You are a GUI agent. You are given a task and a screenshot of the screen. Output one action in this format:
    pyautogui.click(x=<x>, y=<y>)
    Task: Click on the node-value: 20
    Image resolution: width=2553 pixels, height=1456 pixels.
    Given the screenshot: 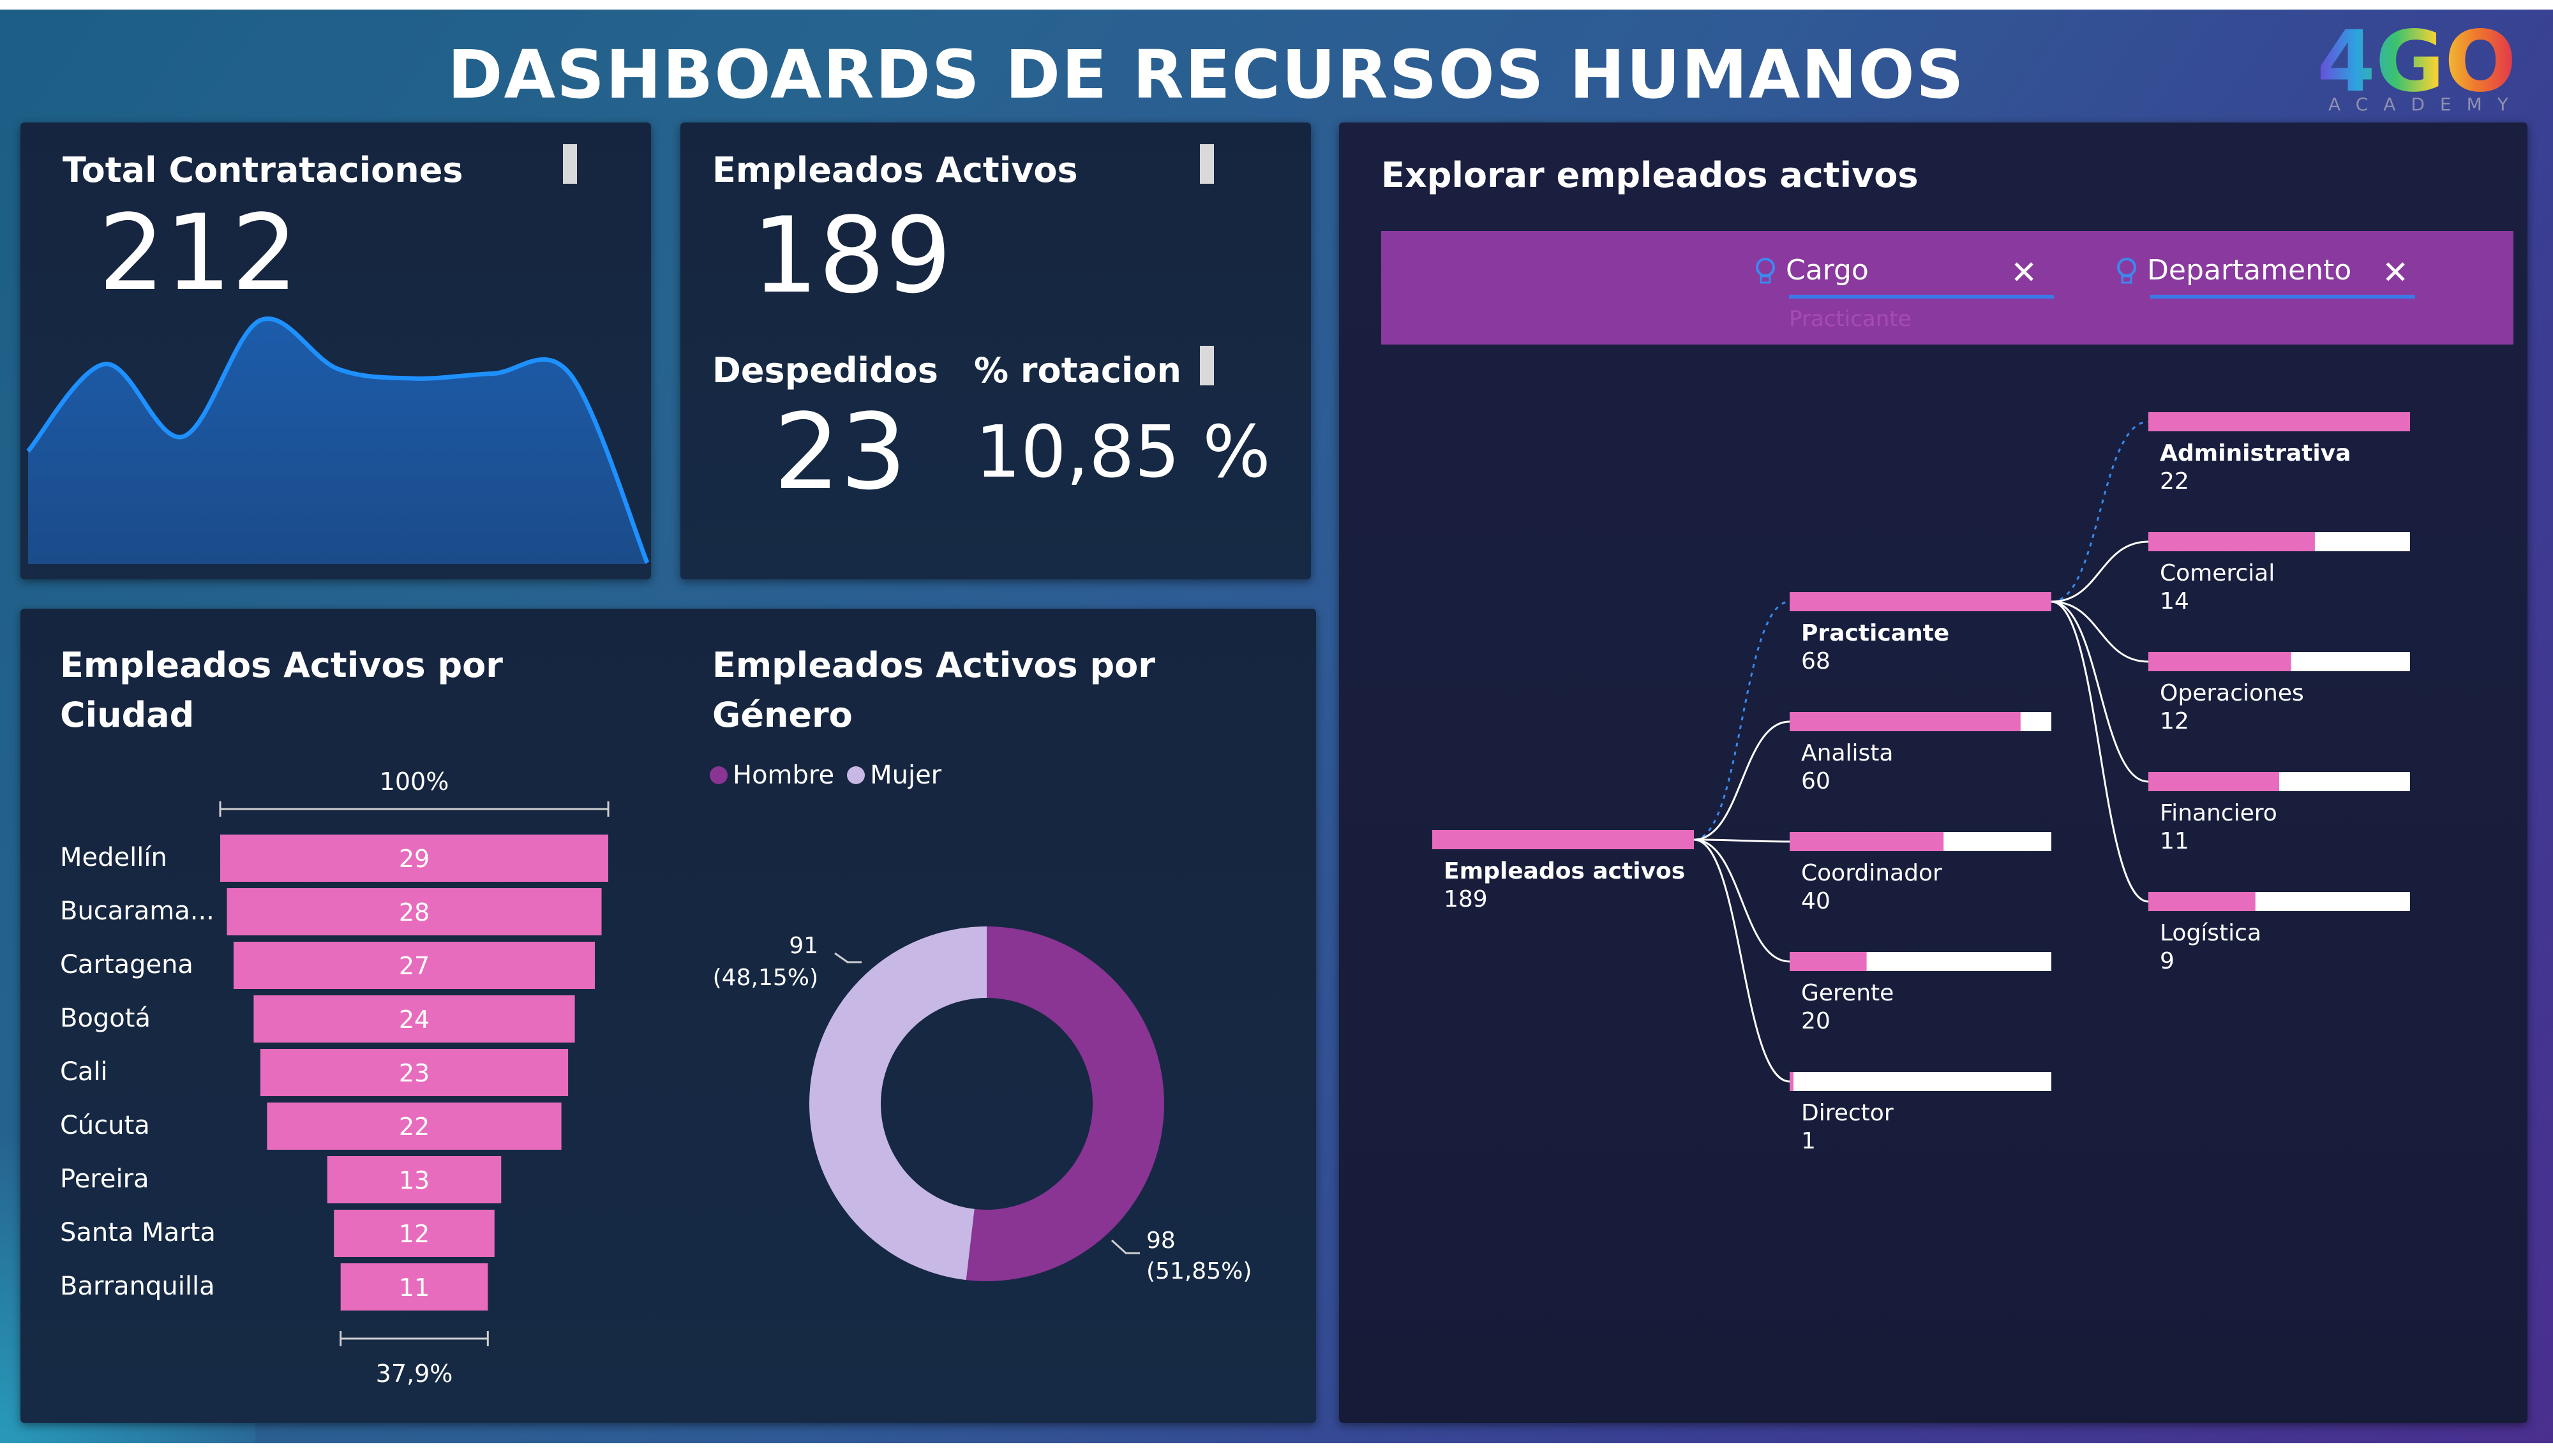 What is the action you would take?
    pyautogui.click(x=1816, y=1021)
    